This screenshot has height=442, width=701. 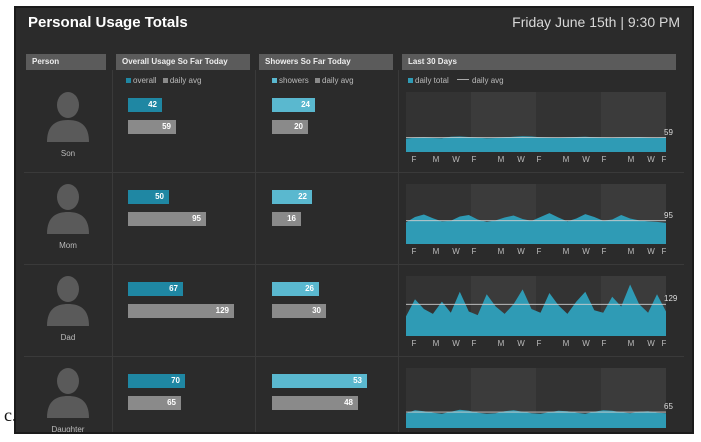 What do you see at coordinates (326, 62) in the screenshot?
I see `header-showers: Showers So Far Today` at bounding box center [326, 62].